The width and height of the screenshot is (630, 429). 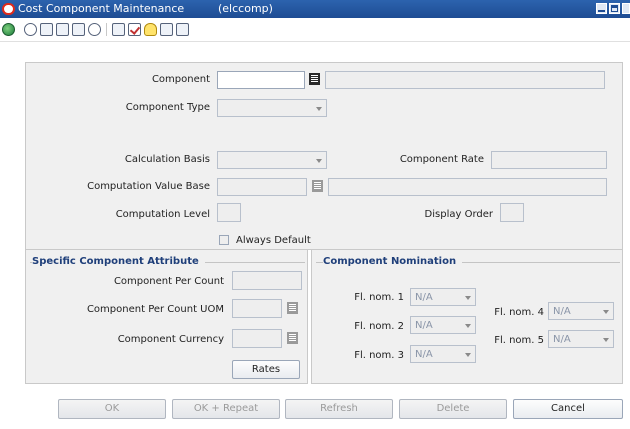 What do you see at coordinates (257, 338) in the screenshot?
I see `component-currency-field` at bounding box center [257, 338].